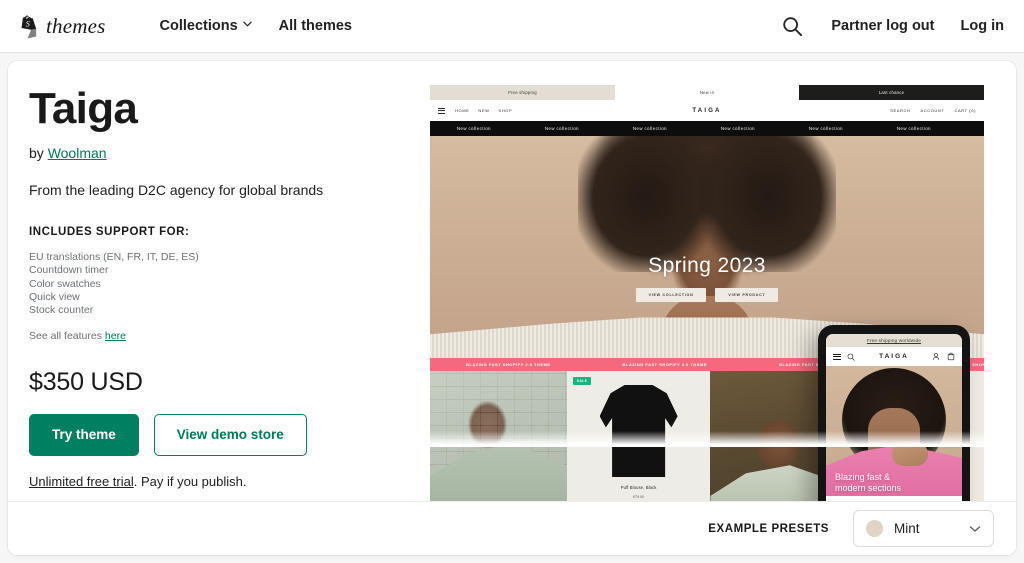 Image resolution: width=1024 pixels, height=563 pixels. I want to click on mobile-store-header: TAIGA, so click(894, 356).